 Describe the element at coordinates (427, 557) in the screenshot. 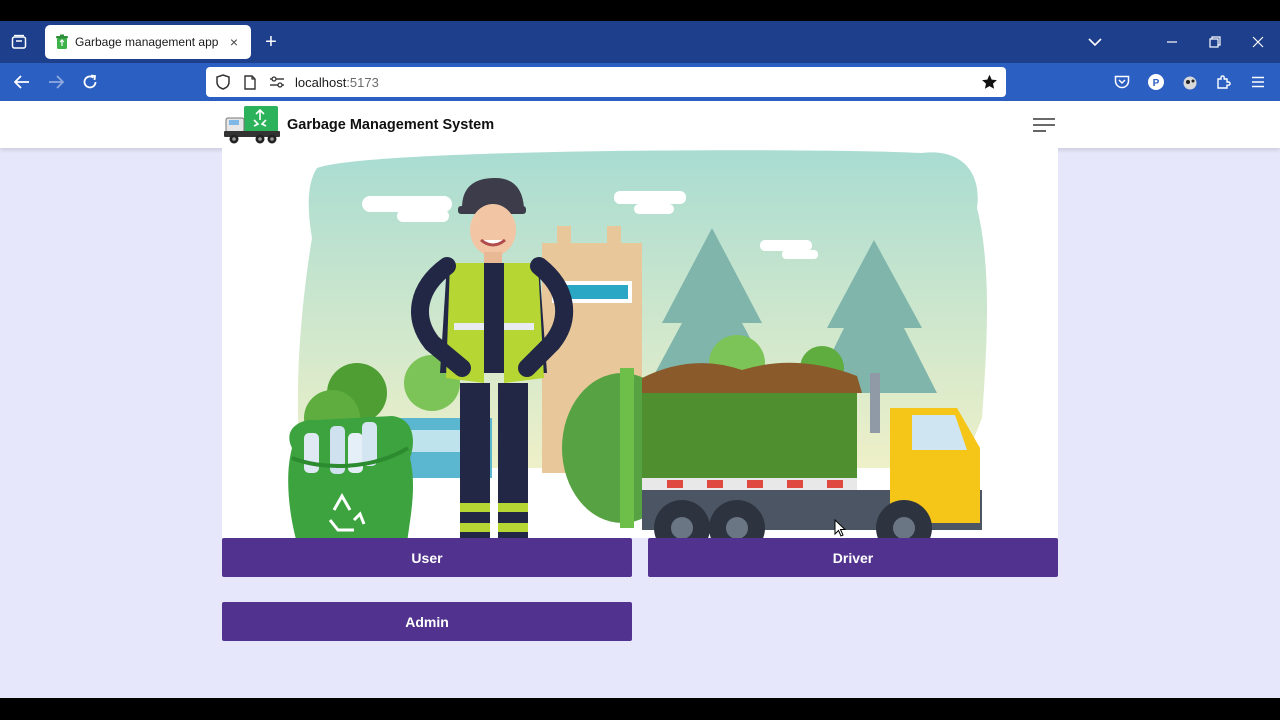

I see `user-button: User` at that location.